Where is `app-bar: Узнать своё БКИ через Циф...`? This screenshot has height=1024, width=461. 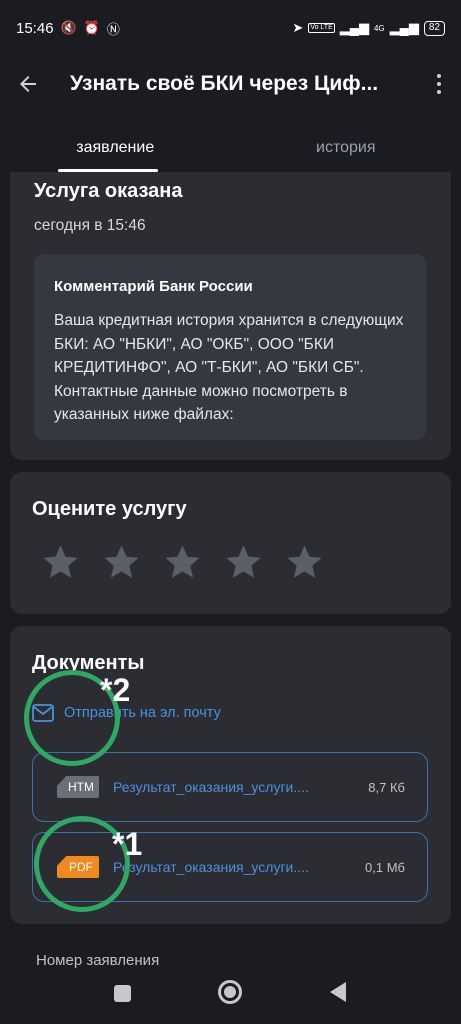
app-bar: Узнать своё БКИ через Циф... is located at coordinates (230, 84).